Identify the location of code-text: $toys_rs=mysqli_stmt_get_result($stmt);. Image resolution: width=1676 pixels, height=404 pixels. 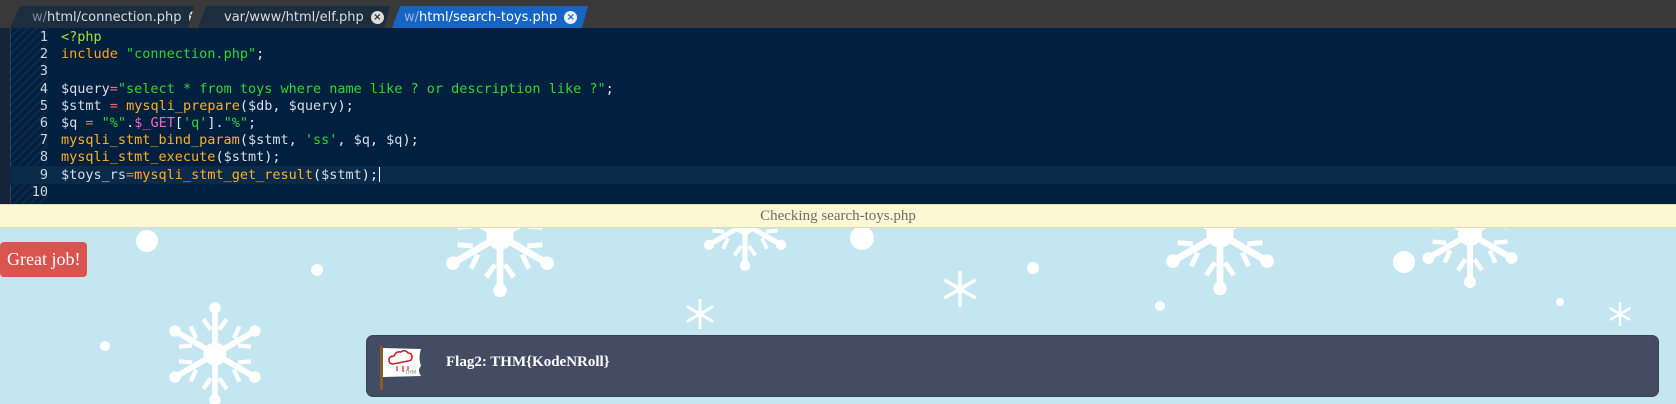
(221, 175).